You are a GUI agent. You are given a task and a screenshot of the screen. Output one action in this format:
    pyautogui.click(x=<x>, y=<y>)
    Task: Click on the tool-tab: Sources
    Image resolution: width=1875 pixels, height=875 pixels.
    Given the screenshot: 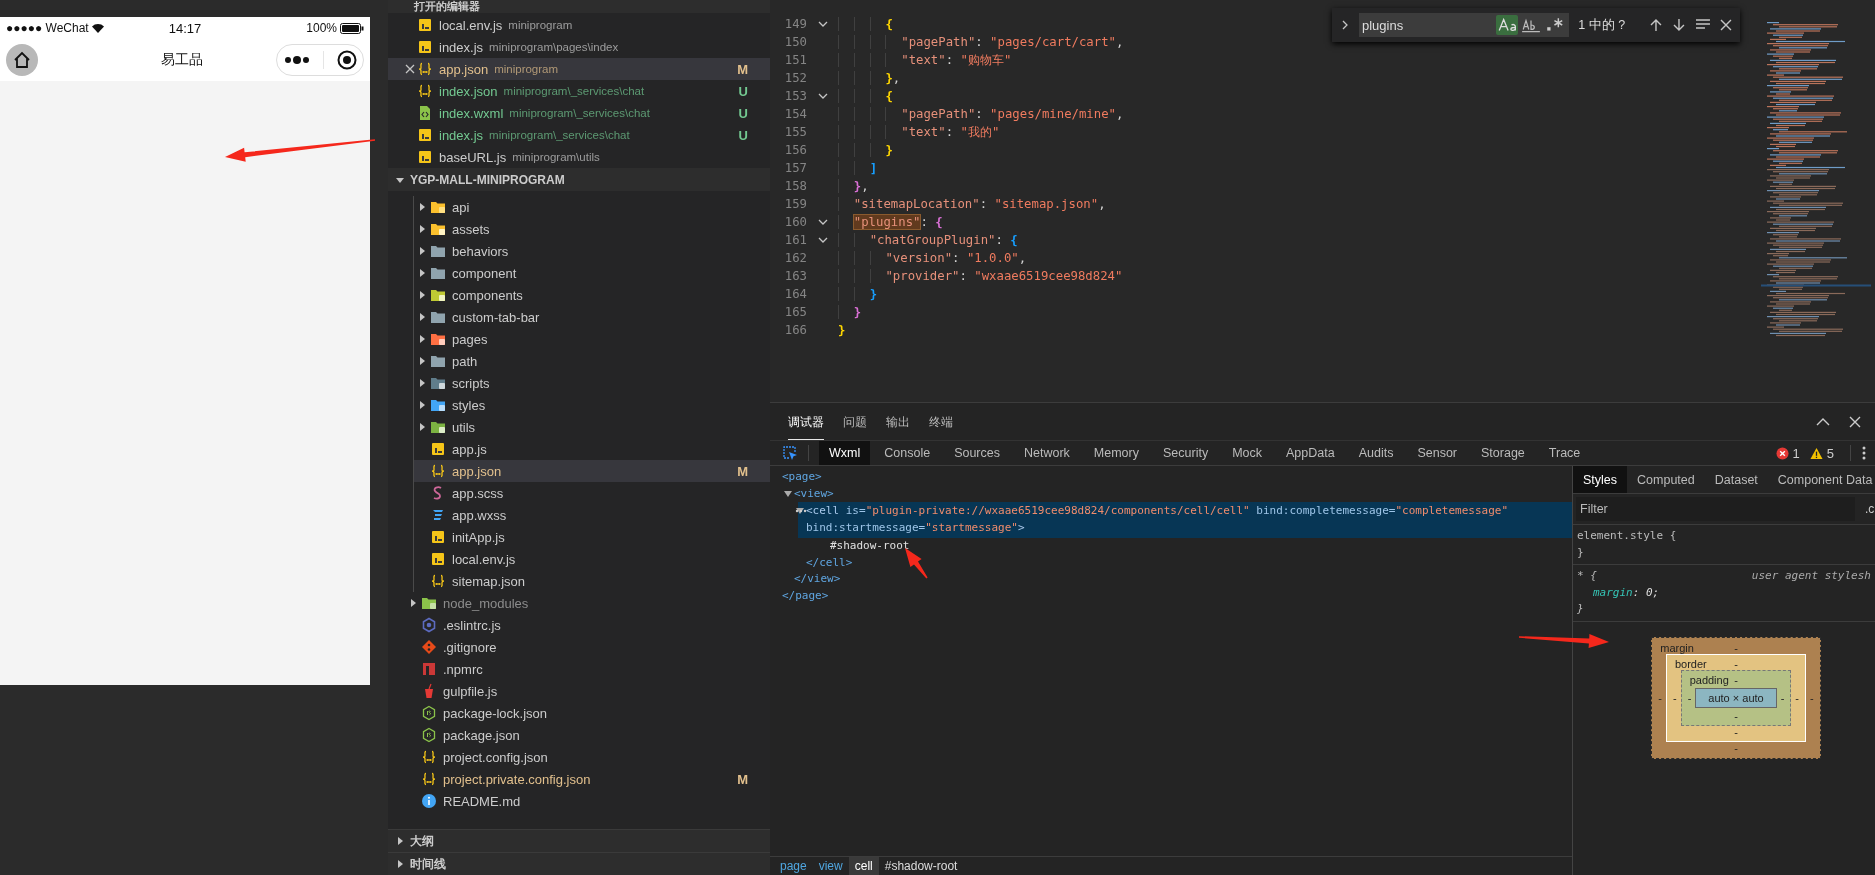 What is the action you would take?
    pyautogui.click(x=977, y=453)
    